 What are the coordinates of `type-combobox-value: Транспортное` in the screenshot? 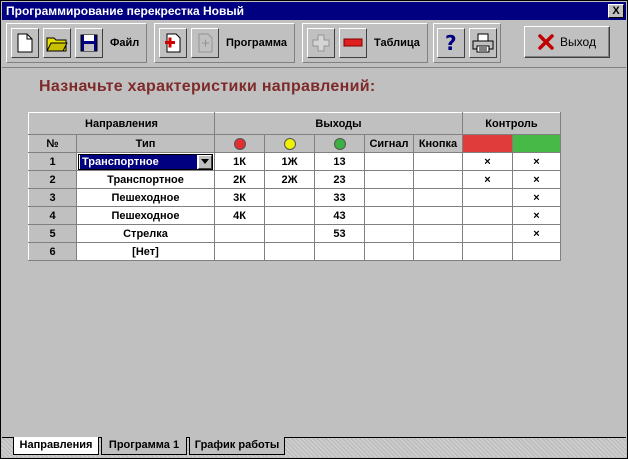 It's located at (138, 161).